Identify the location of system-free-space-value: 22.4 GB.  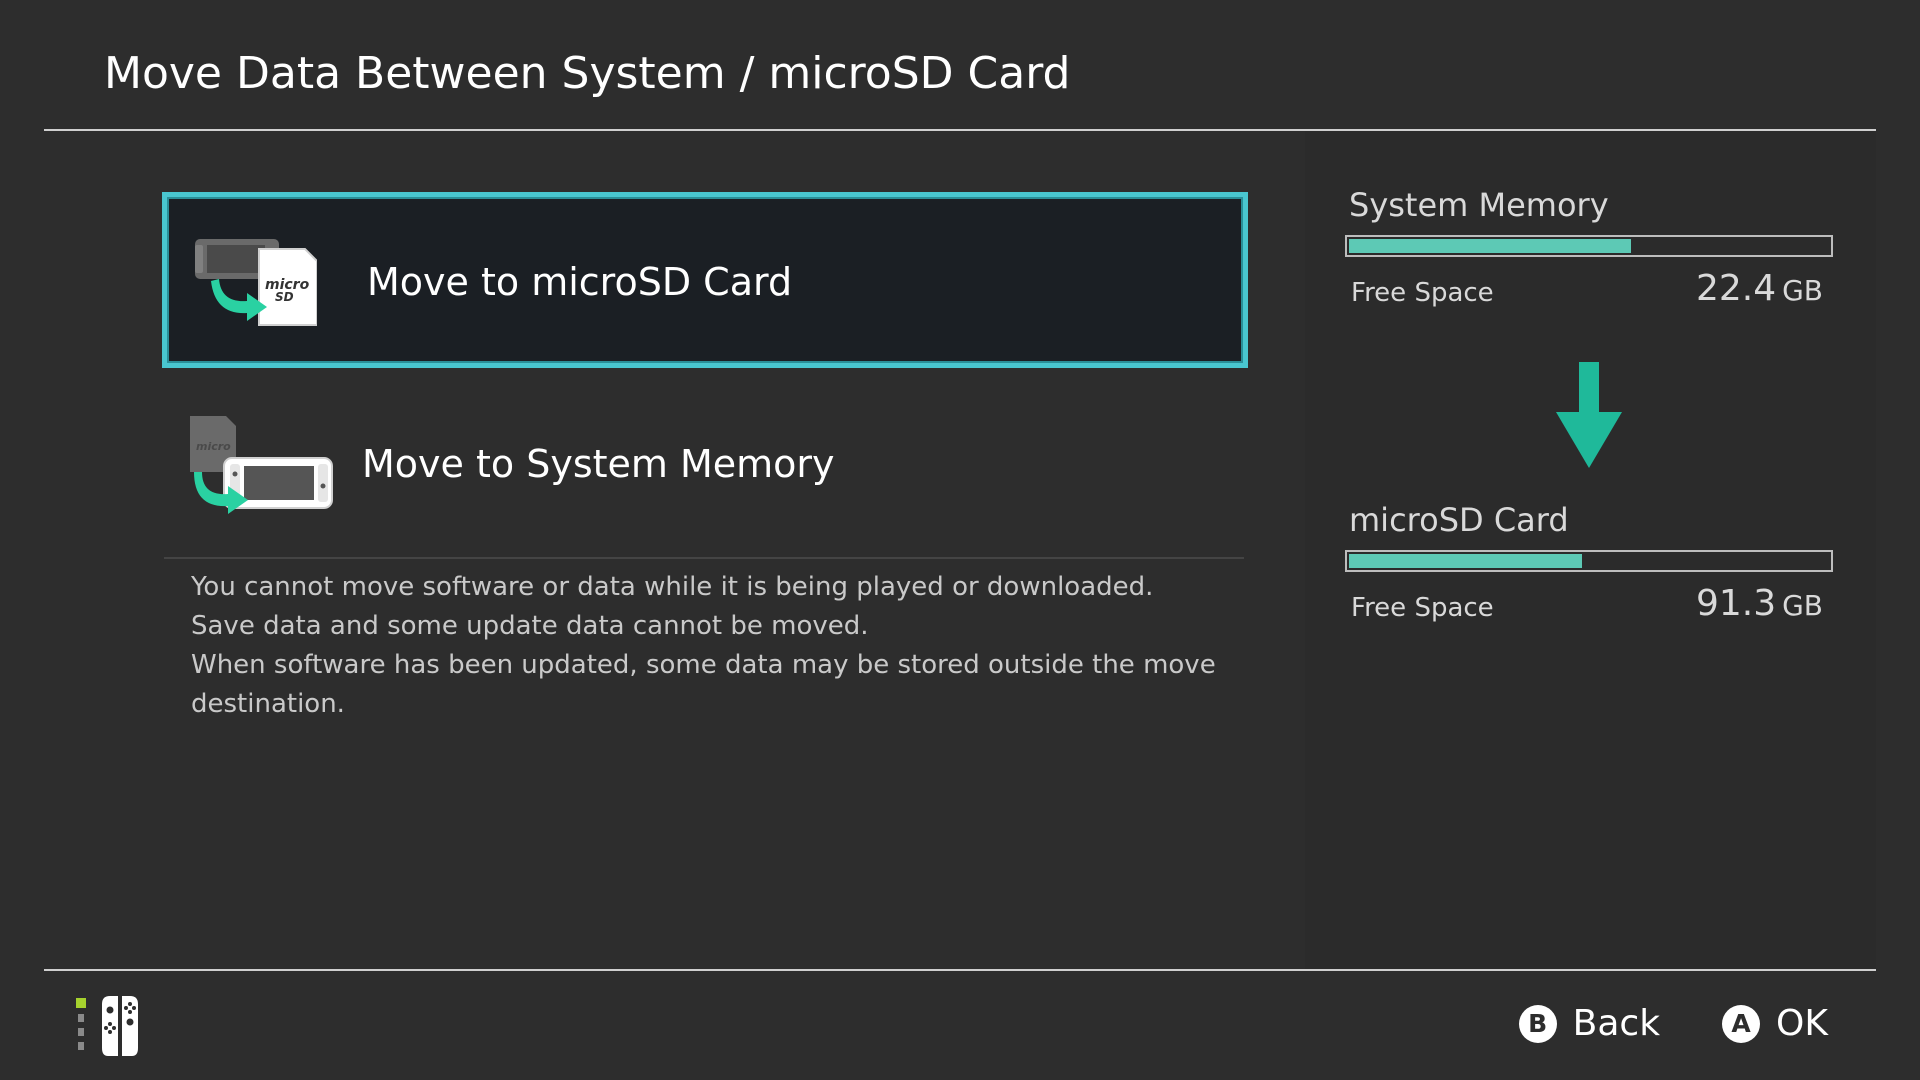
(1759, 288).